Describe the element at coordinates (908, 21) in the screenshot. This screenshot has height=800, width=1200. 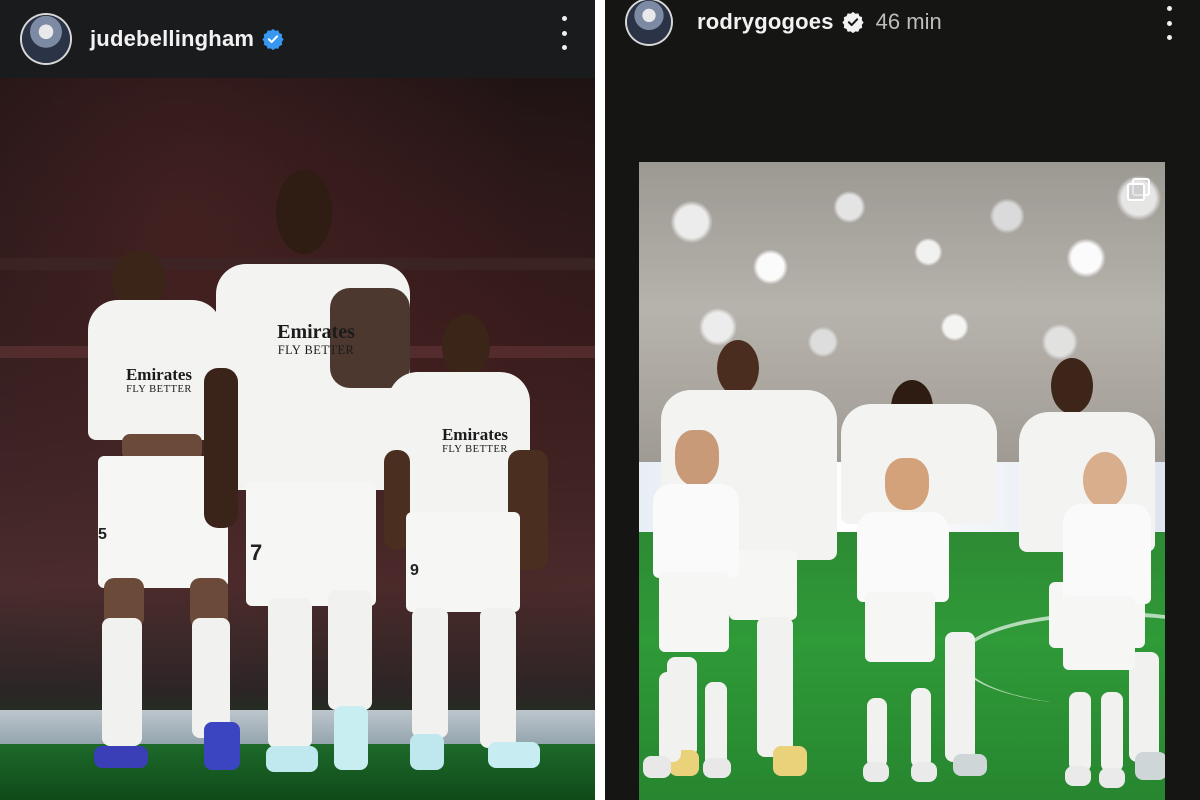
I see `post-time: 46 min` at that location.